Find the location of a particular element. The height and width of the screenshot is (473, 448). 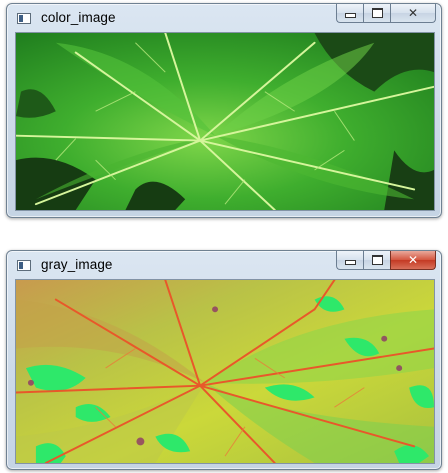

window-title: color_image is located at coordinates (78, 17).